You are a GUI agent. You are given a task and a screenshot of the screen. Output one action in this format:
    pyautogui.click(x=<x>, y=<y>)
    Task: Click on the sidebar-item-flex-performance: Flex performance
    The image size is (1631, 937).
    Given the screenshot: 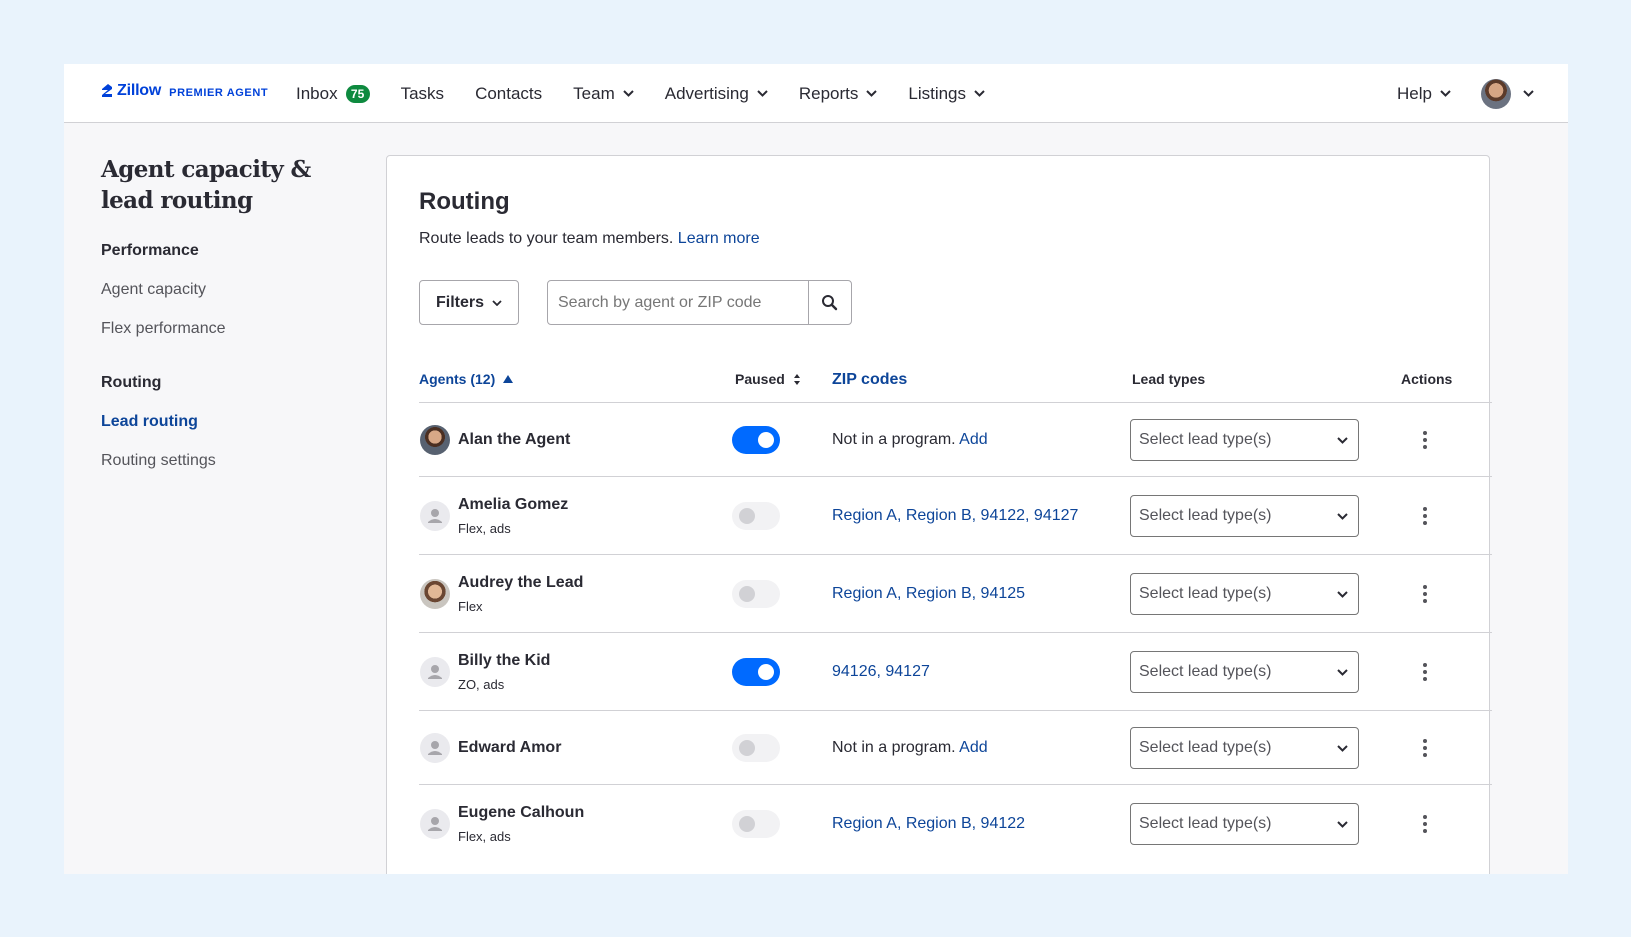 What is the action you would take?
    pyautogui.click(x=221, y=329)
    